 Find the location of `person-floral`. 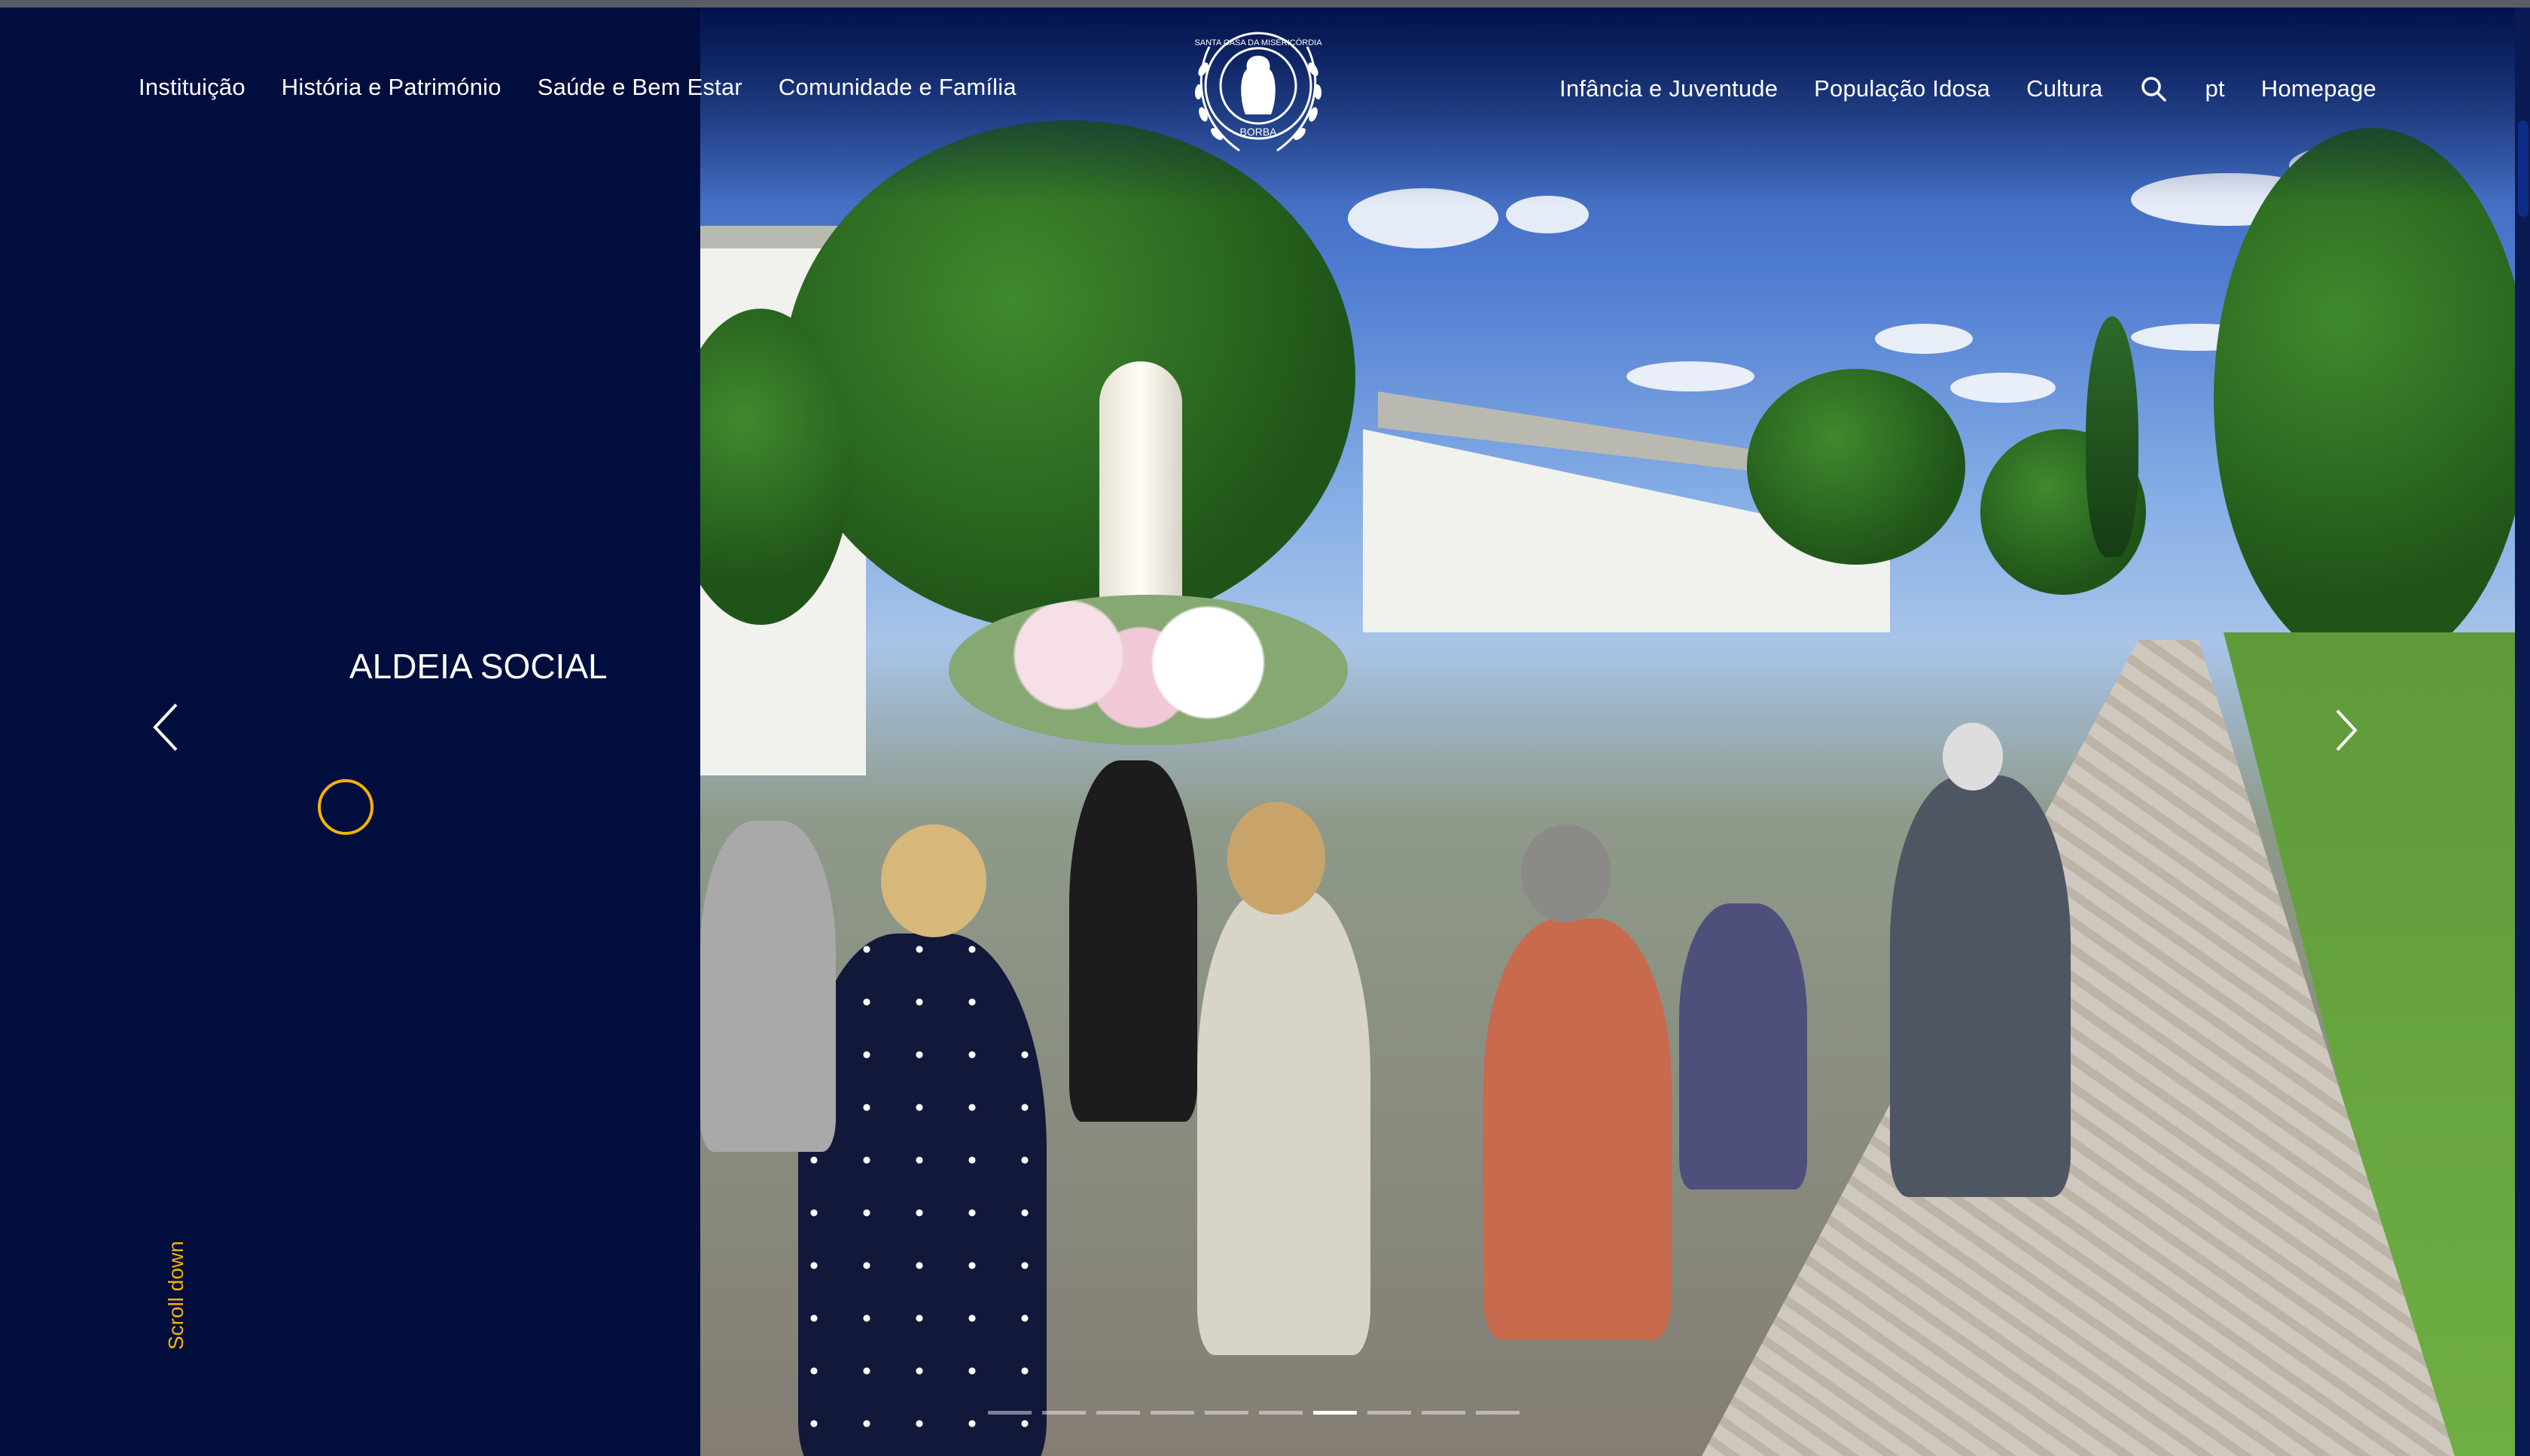

person-floral is located at coordinates (1743, 1046).